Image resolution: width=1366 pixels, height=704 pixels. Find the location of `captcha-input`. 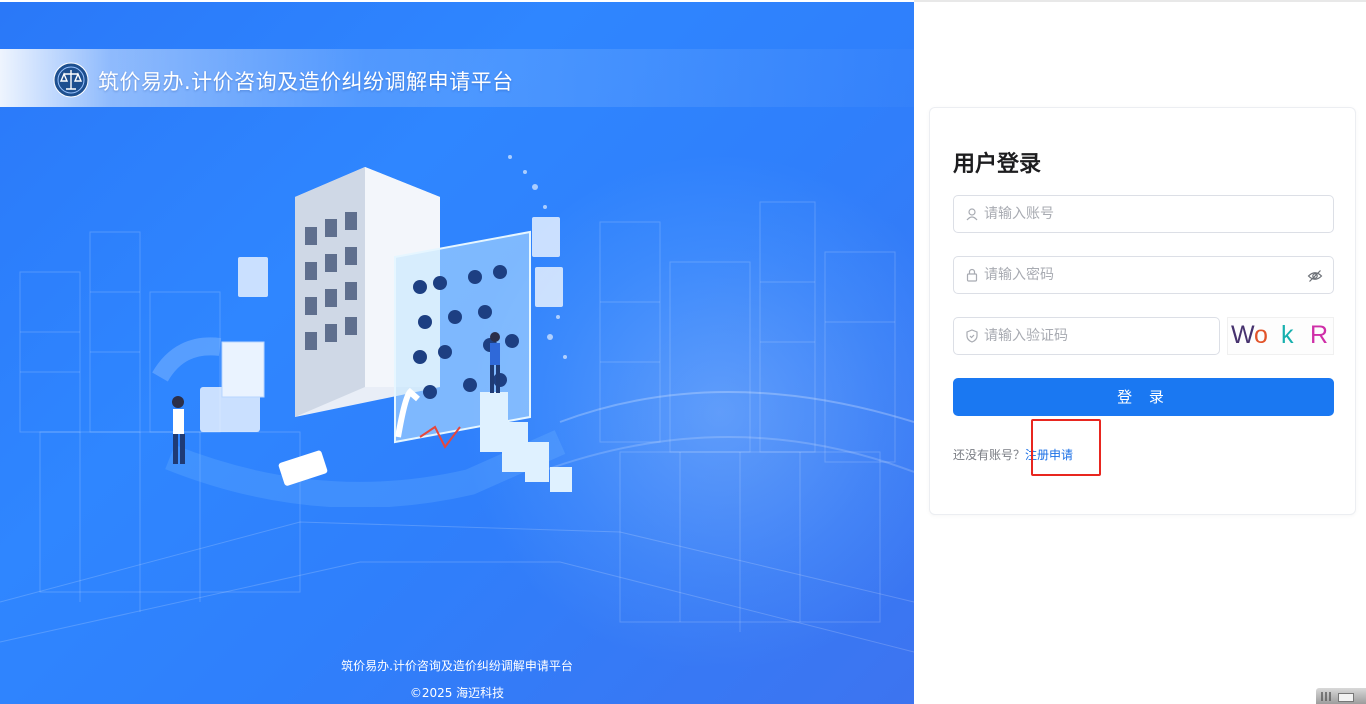

captcha-input is located at coordinates (1096, 336).